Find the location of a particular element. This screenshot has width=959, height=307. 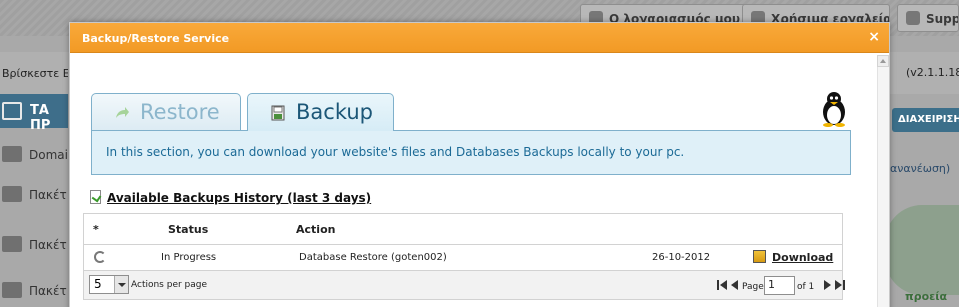

promo-label: προεία is located at coordinates (926, 296).